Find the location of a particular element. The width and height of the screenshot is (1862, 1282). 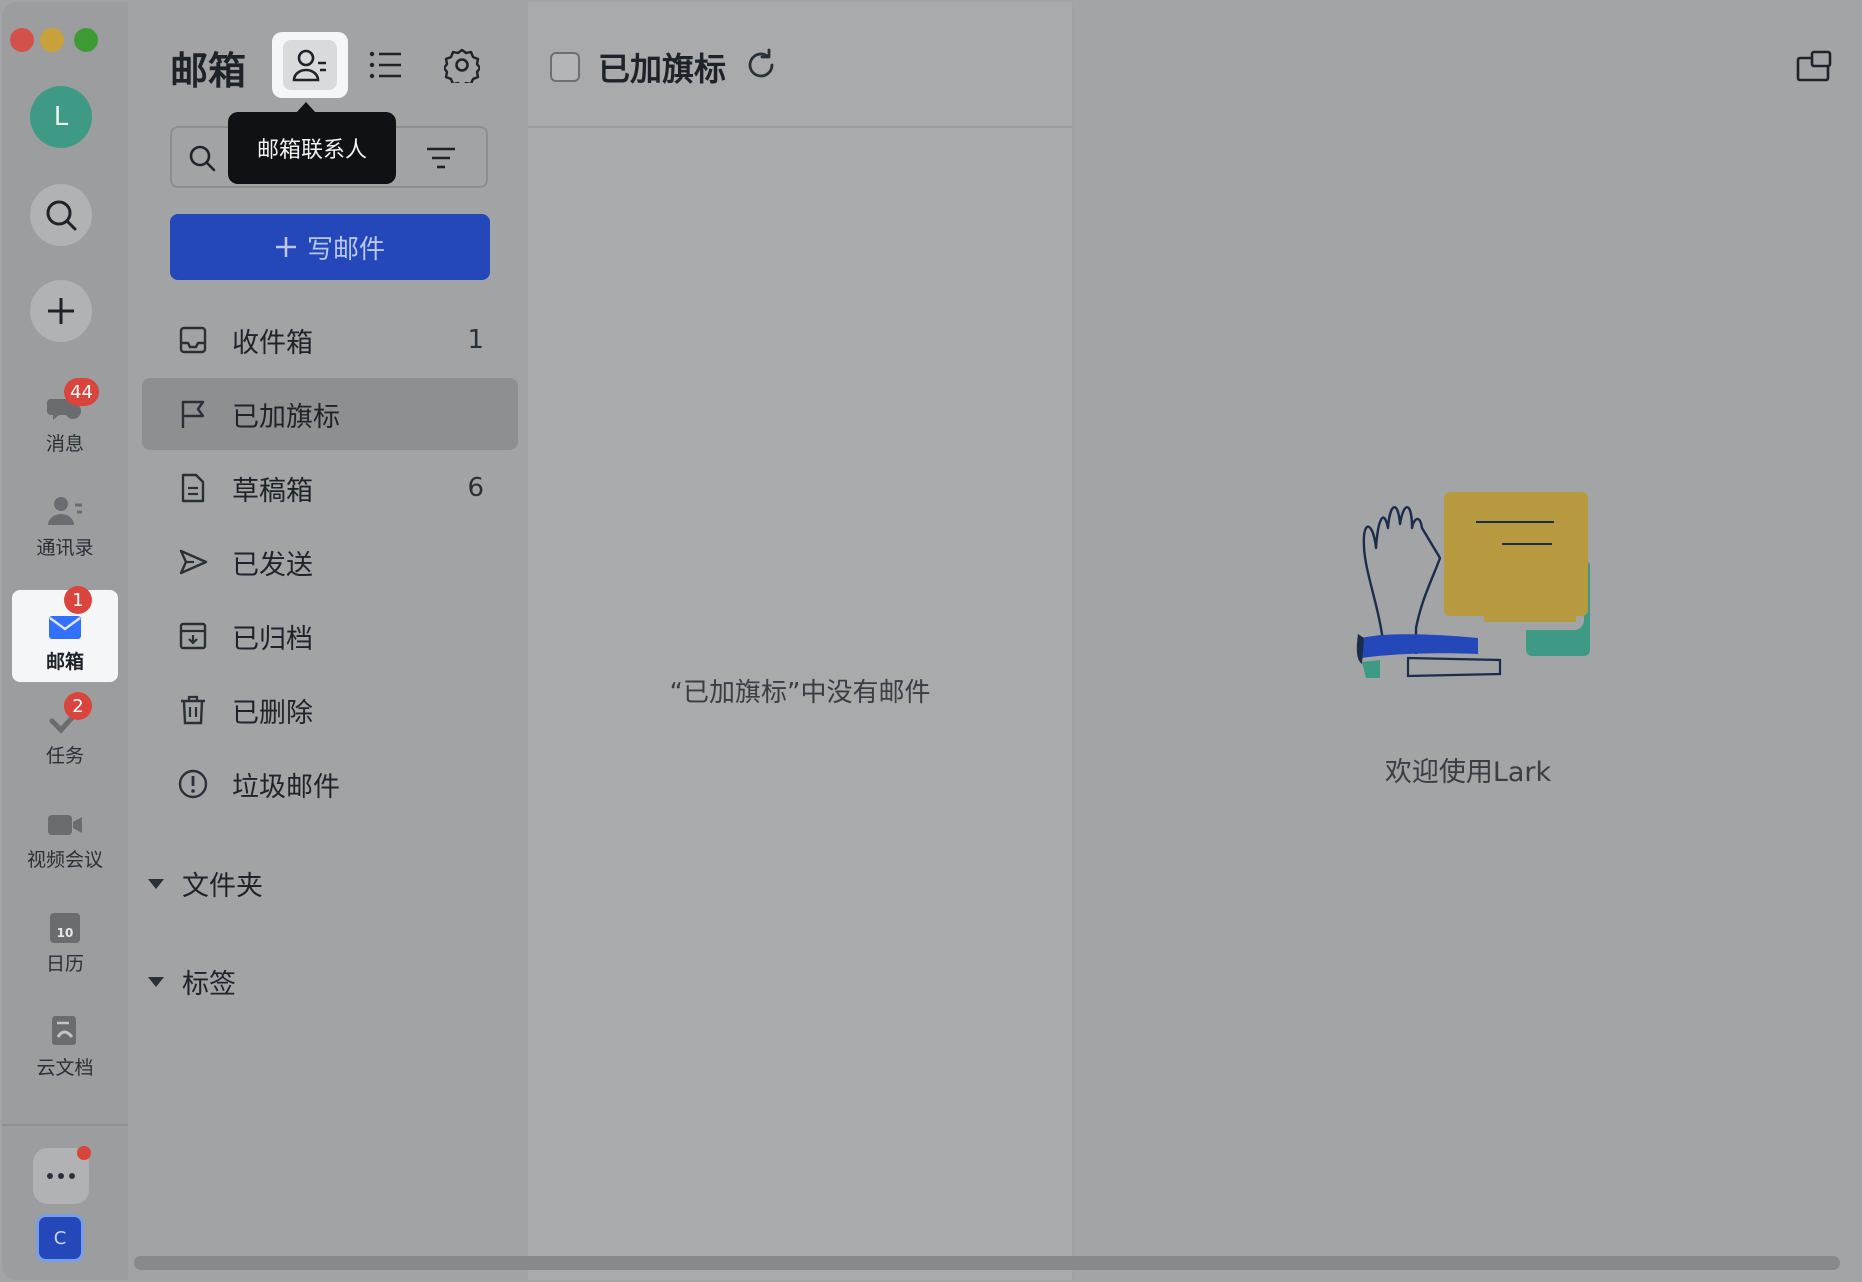

inbox-icon is located at coordinates (193, 340).